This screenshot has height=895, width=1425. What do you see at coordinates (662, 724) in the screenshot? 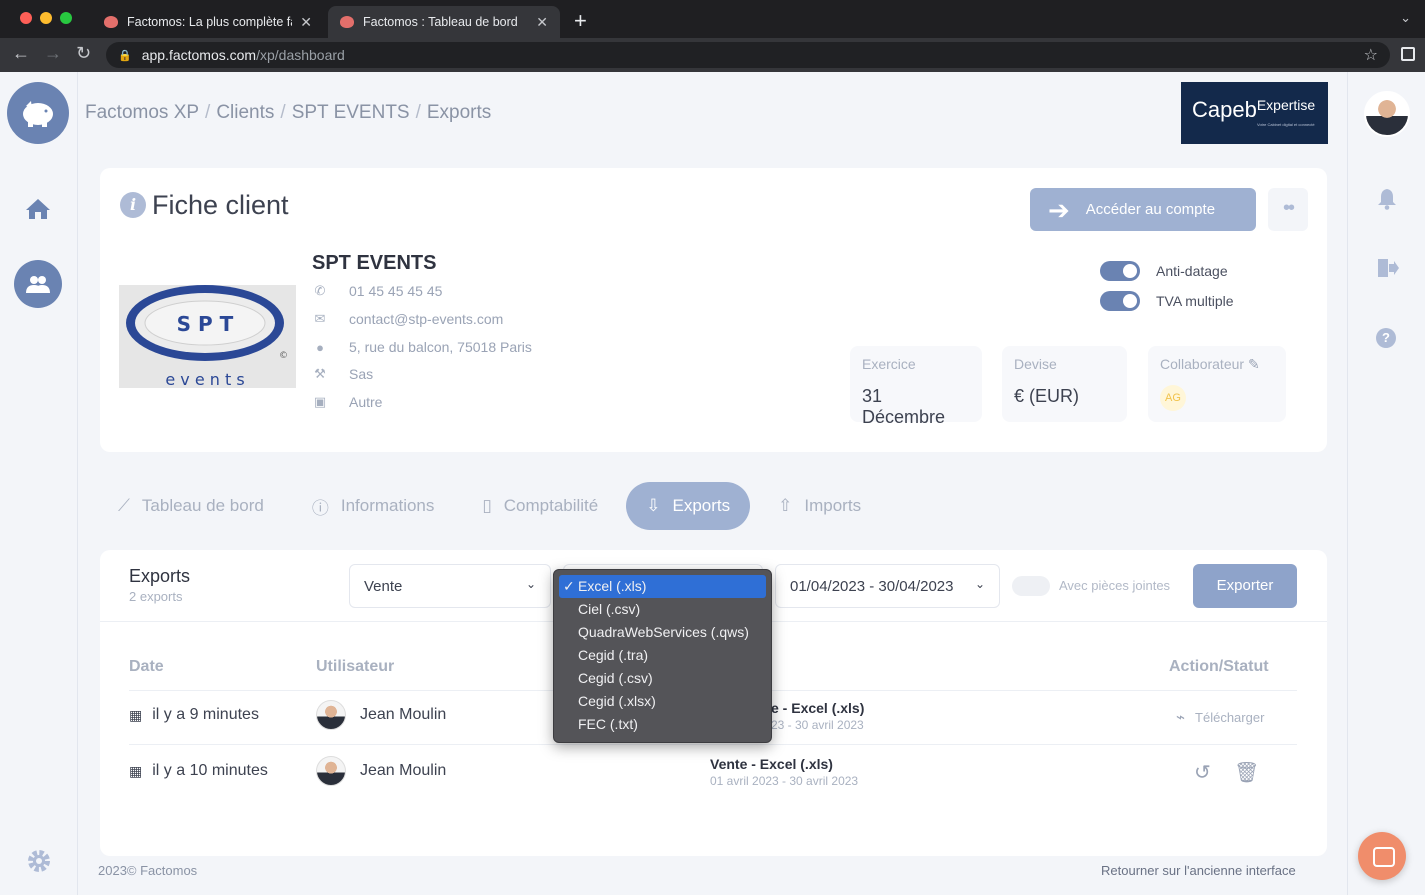
I see `format-option-fec-txt: FEC (.txt)` at bounding box center [662, 724].